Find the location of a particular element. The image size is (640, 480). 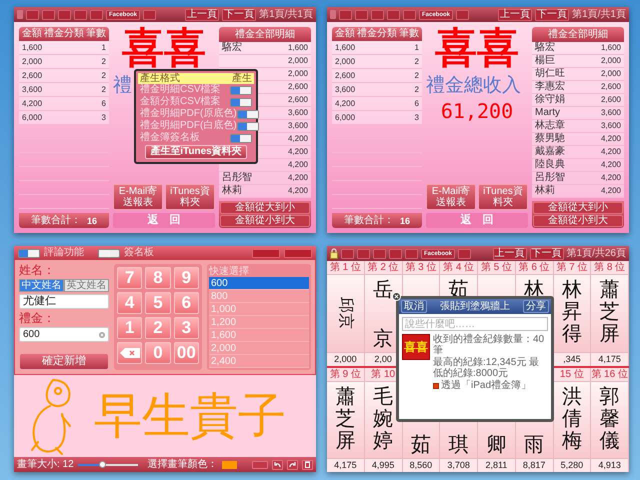

rank-cell: 15 位 is located at coordinates (573, 375).